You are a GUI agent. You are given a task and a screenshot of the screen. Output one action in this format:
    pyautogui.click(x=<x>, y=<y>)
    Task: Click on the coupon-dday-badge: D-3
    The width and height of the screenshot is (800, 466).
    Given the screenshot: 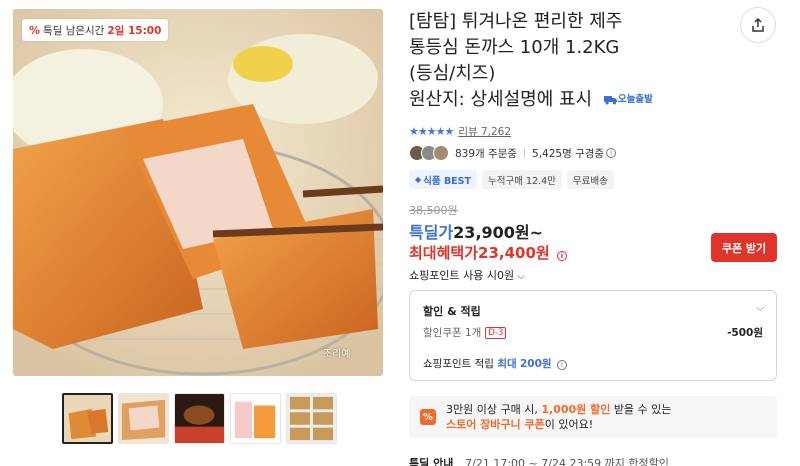 What is the action you would take?
    pyautogui.click(x=496, y=332)
    